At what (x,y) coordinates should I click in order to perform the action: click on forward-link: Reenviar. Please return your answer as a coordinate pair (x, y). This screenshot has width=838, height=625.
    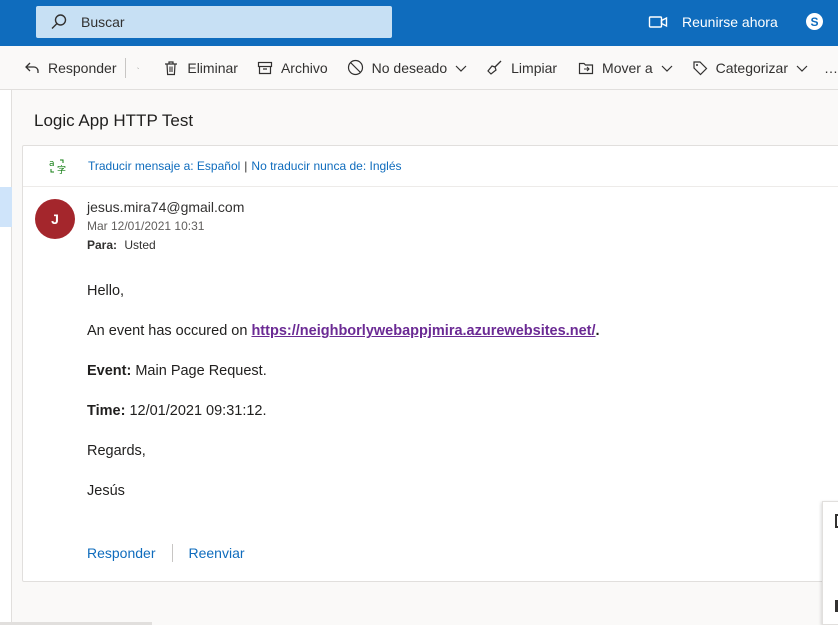
    Looking at the image, I should click on (217, 553).